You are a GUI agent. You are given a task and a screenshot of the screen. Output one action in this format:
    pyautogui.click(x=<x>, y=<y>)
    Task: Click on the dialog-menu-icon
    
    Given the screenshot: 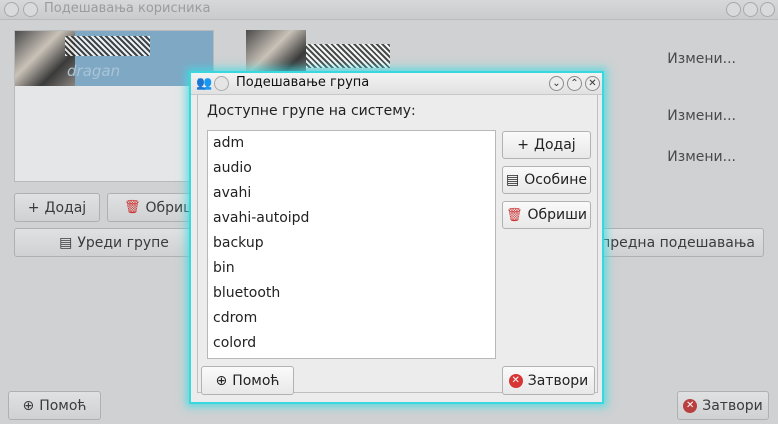 What is the action you would take?
    pyautogui.click(x=221, y=83)
    